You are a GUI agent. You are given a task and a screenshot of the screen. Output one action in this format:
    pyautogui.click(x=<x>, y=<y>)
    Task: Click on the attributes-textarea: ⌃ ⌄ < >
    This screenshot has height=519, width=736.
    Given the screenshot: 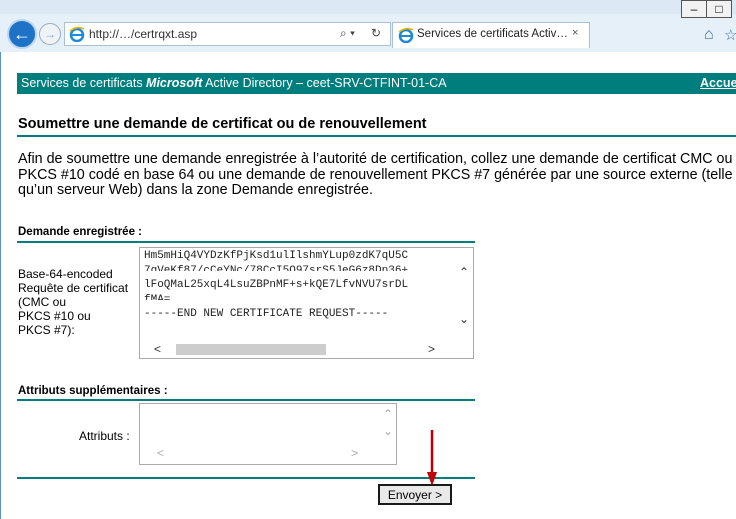 What is the action you would take?
    pyautogui.click(x=268, y=434)
    